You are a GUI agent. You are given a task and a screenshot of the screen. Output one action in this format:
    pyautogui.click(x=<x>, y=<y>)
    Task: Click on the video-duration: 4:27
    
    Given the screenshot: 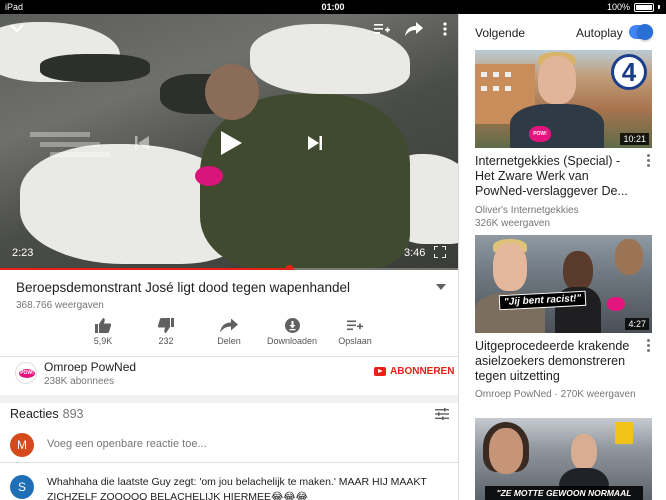 What is the action you would take?
    pyautogui.click(x=637, y=324)
    